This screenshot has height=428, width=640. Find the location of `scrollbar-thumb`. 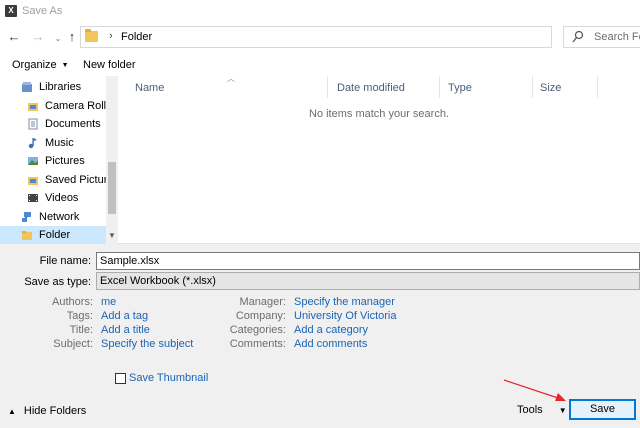

scrollbar-thumb is located at coordinates (112, 188).